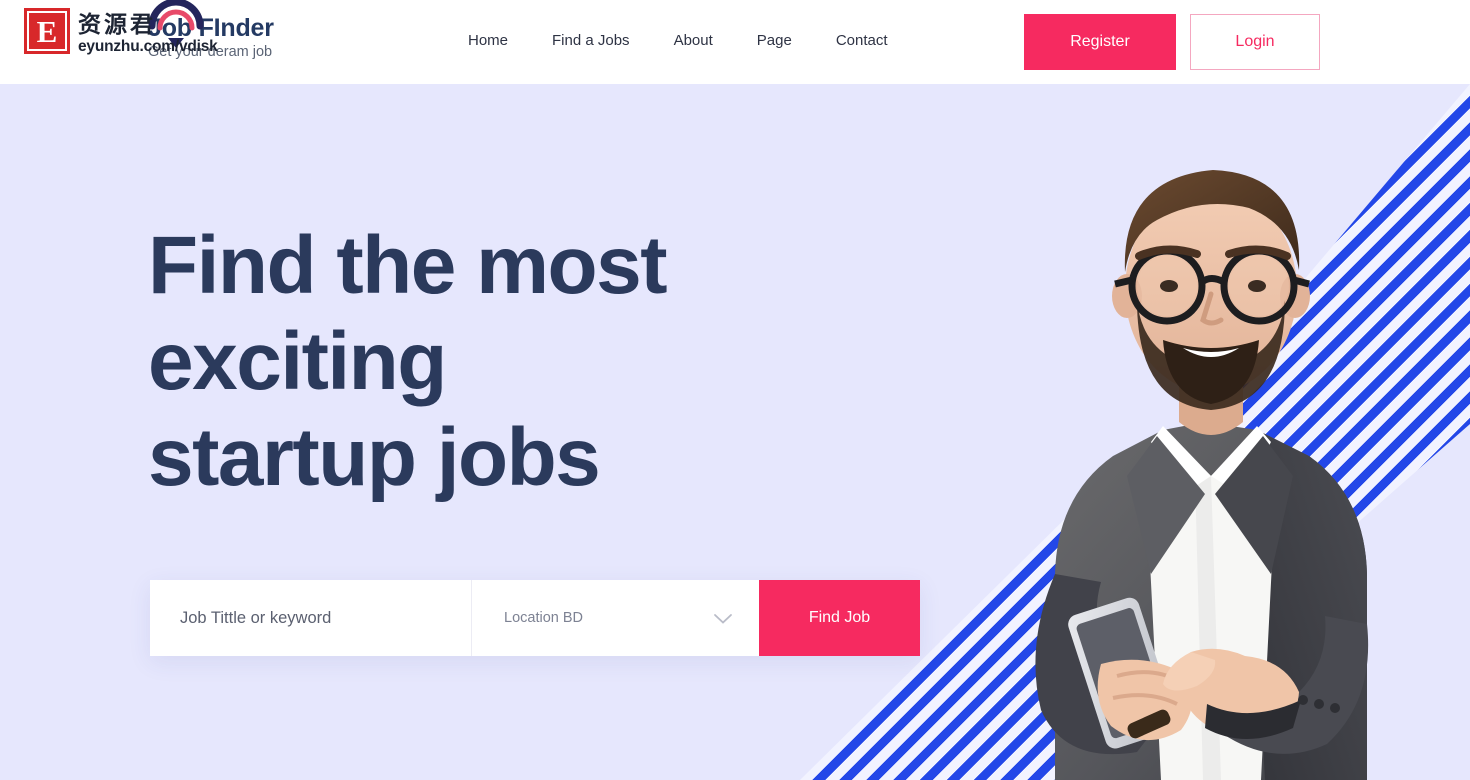  Describe the element at coordinates (862, 40) in the screenshot. I see `nav-item-contact: Contact` at that location.